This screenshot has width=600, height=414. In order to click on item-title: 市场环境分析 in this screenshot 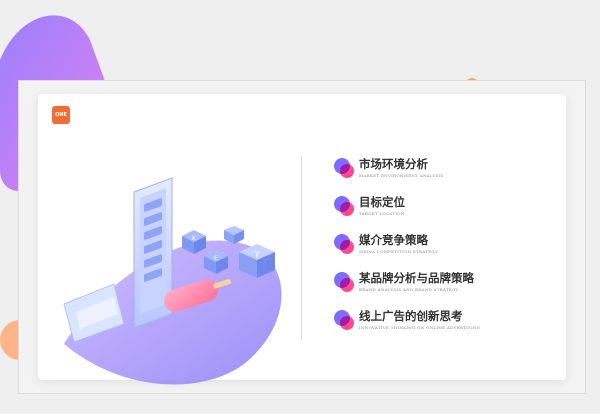, I will do `click(393, 164)`.